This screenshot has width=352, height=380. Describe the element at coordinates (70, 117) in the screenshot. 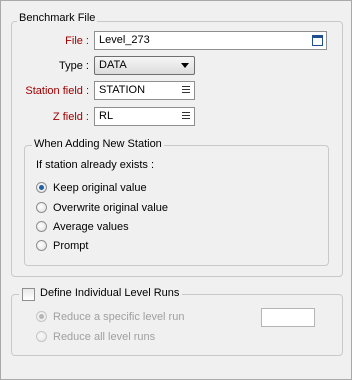

I see `z-field-label: Z field :` at that location.